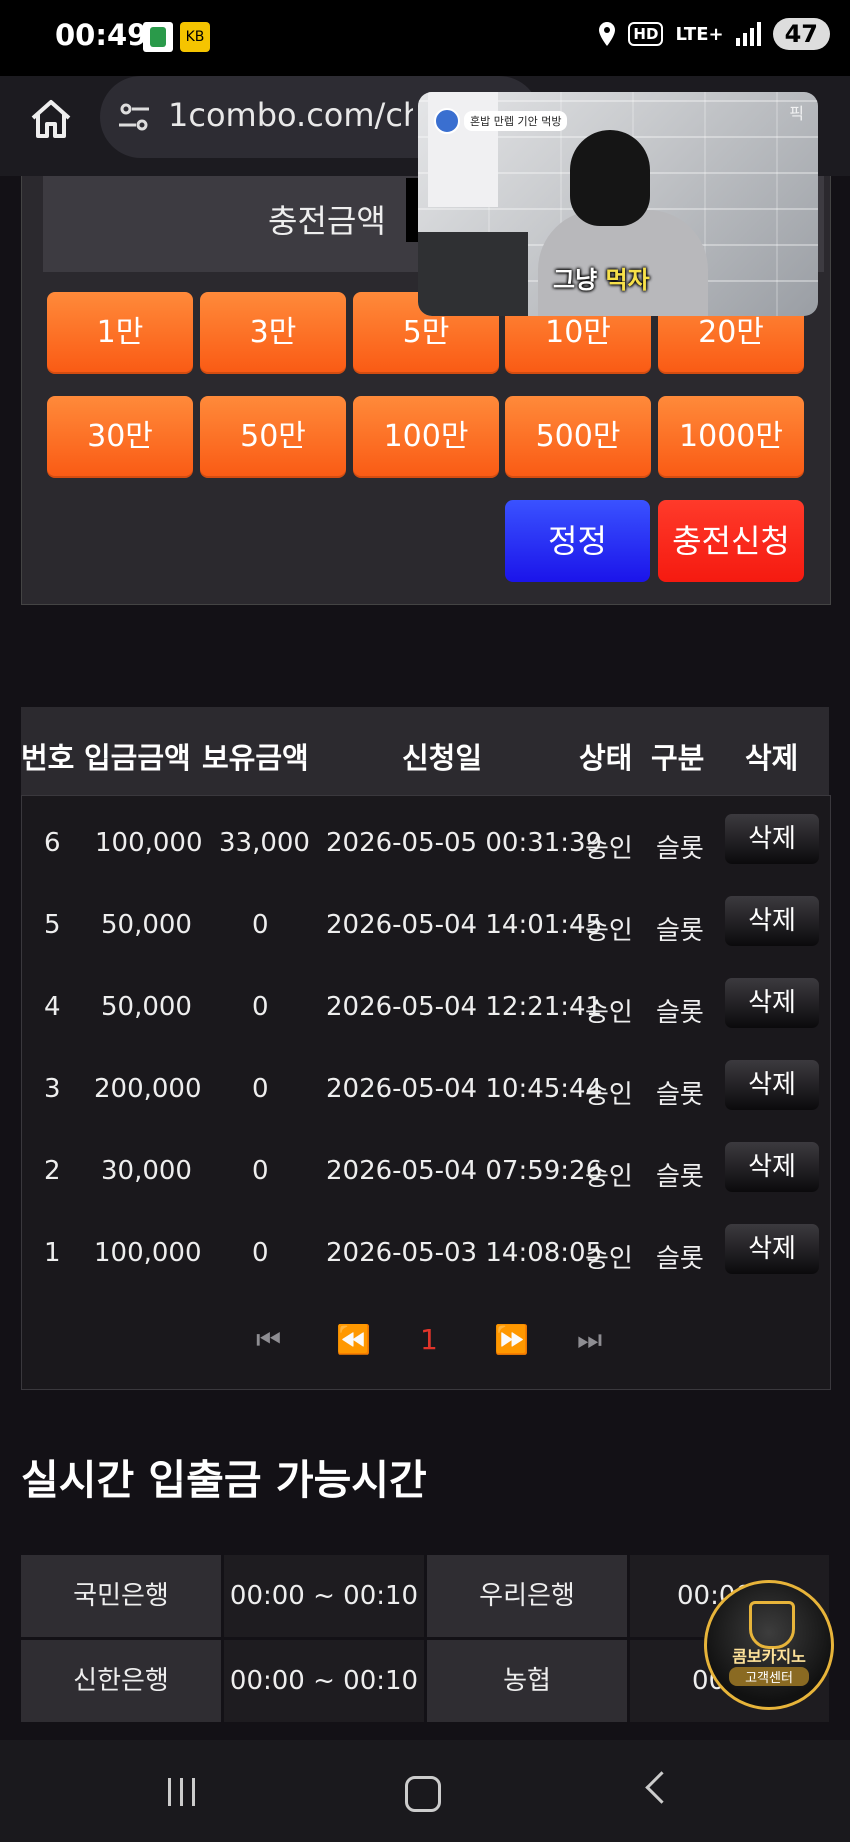 Image resolution: width=850 pixels, height=1842 pixels. What do you see at coordinates (607, 34) in the screenshot?
I see `location-icon` at bounding box center [607, 34].